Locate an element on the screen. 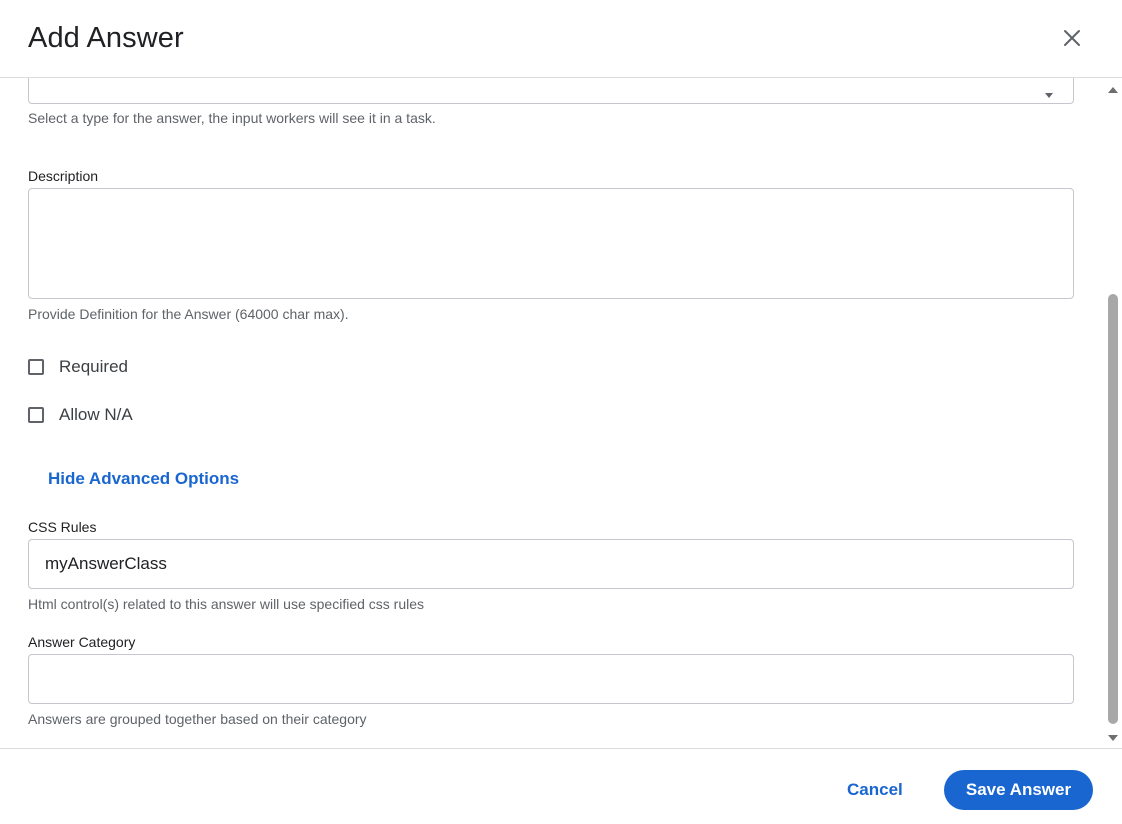 The height and width of the screenshot is (824, 1122). allow-na-checkbox is located at coordinates (36, 415).